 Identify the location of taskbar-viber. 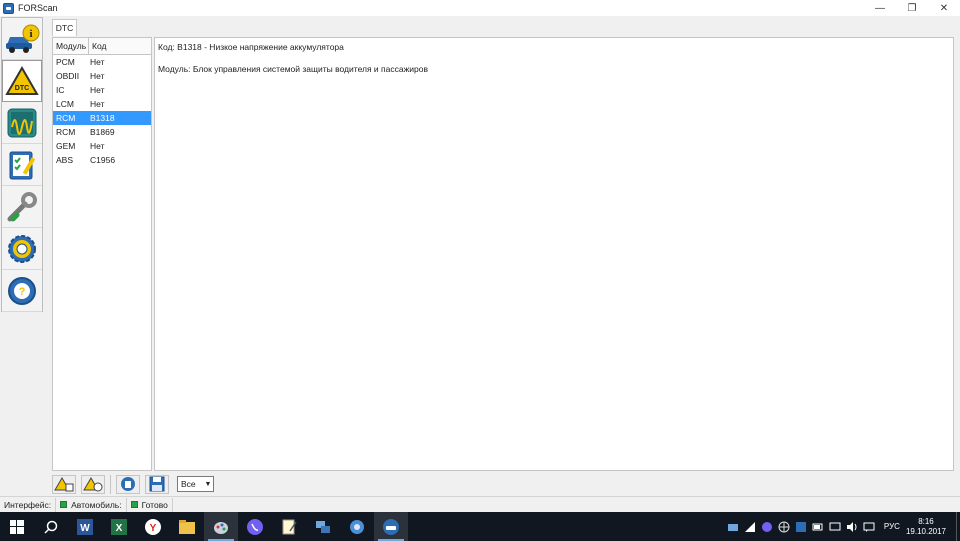
(255, 526).